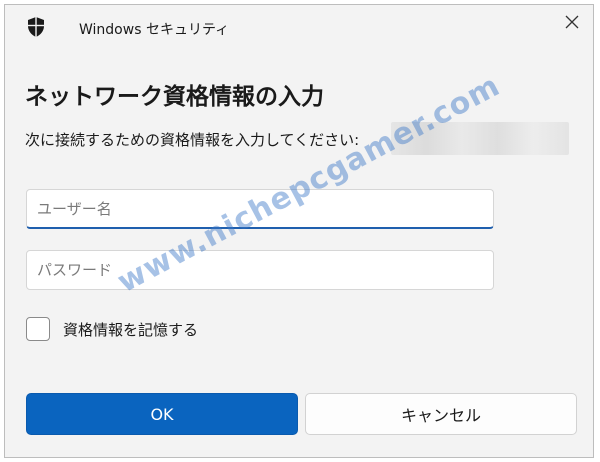  What do you see at coordinates (441, 414) in the screenshot?
I see `cancel-button: キャンセル` at bounding box center [441, 414].